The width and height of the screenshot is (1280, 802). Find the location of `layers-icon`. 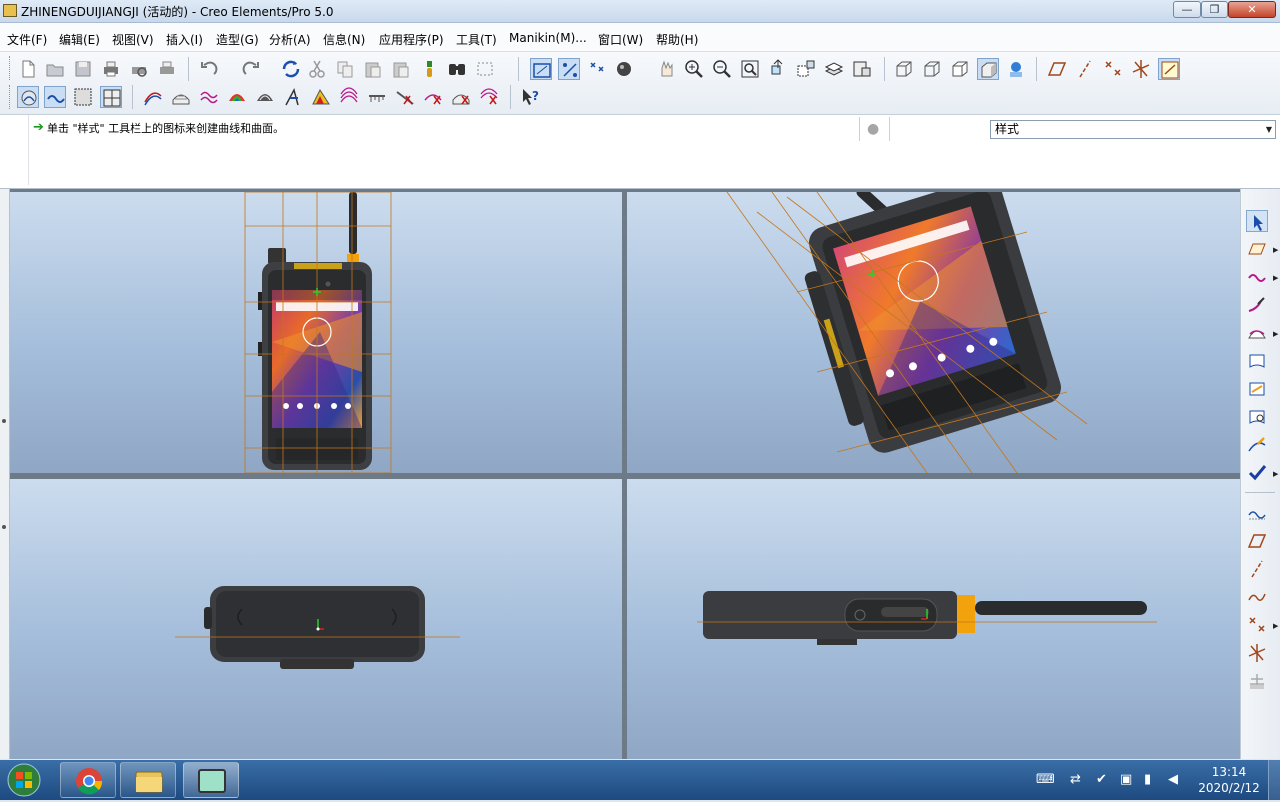

layers-icon is located at coordinates (834, 69).